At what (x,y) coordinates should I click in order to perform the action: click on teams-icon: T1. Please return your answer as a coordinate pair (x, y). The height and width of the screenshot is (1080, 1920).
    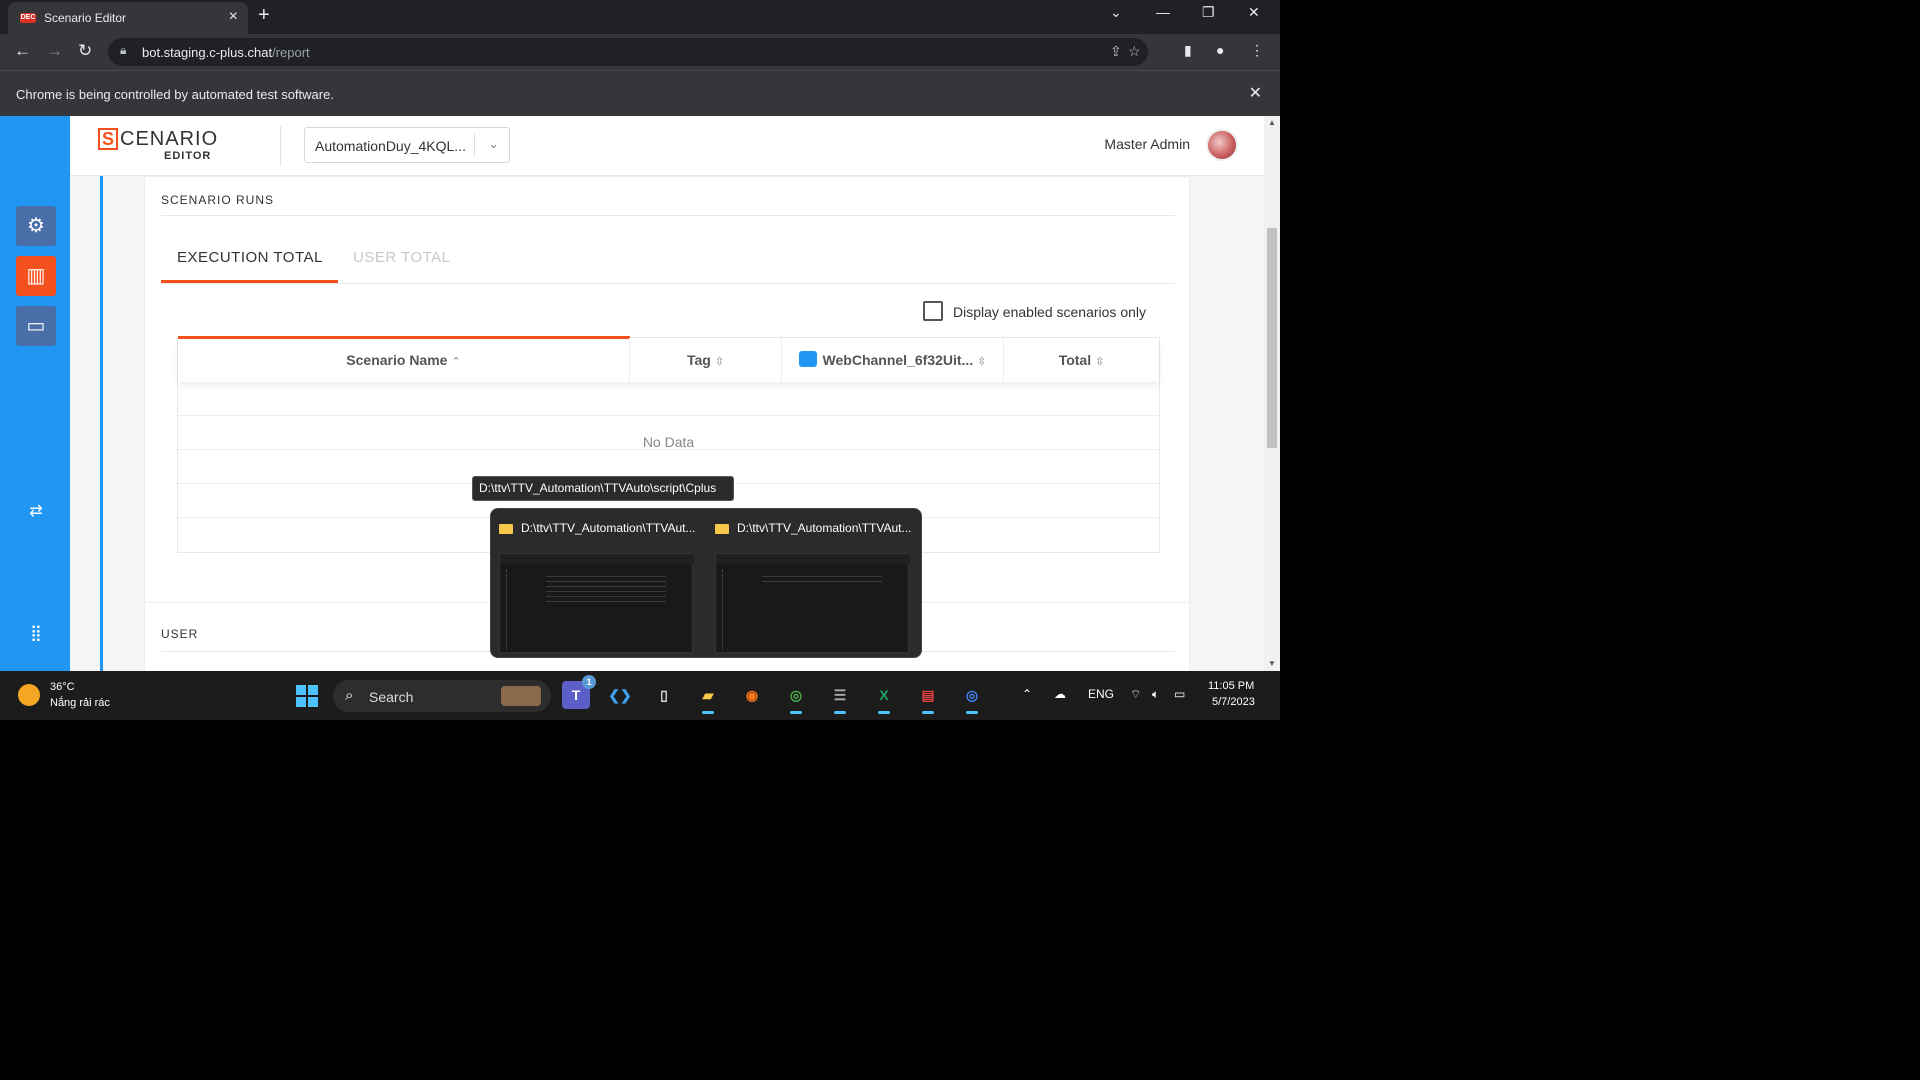
    Looking at the image, I should click on (579, 692).